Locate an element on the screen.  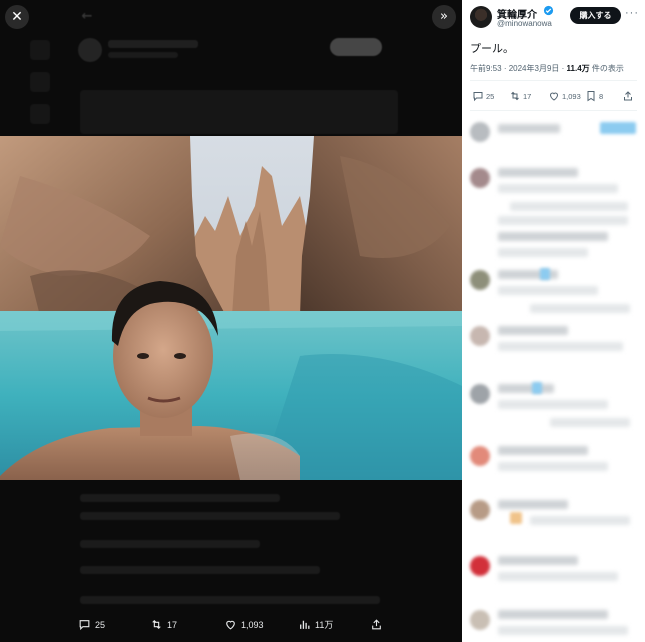
close-icon: ✕ is located at coordinates (17, 17).